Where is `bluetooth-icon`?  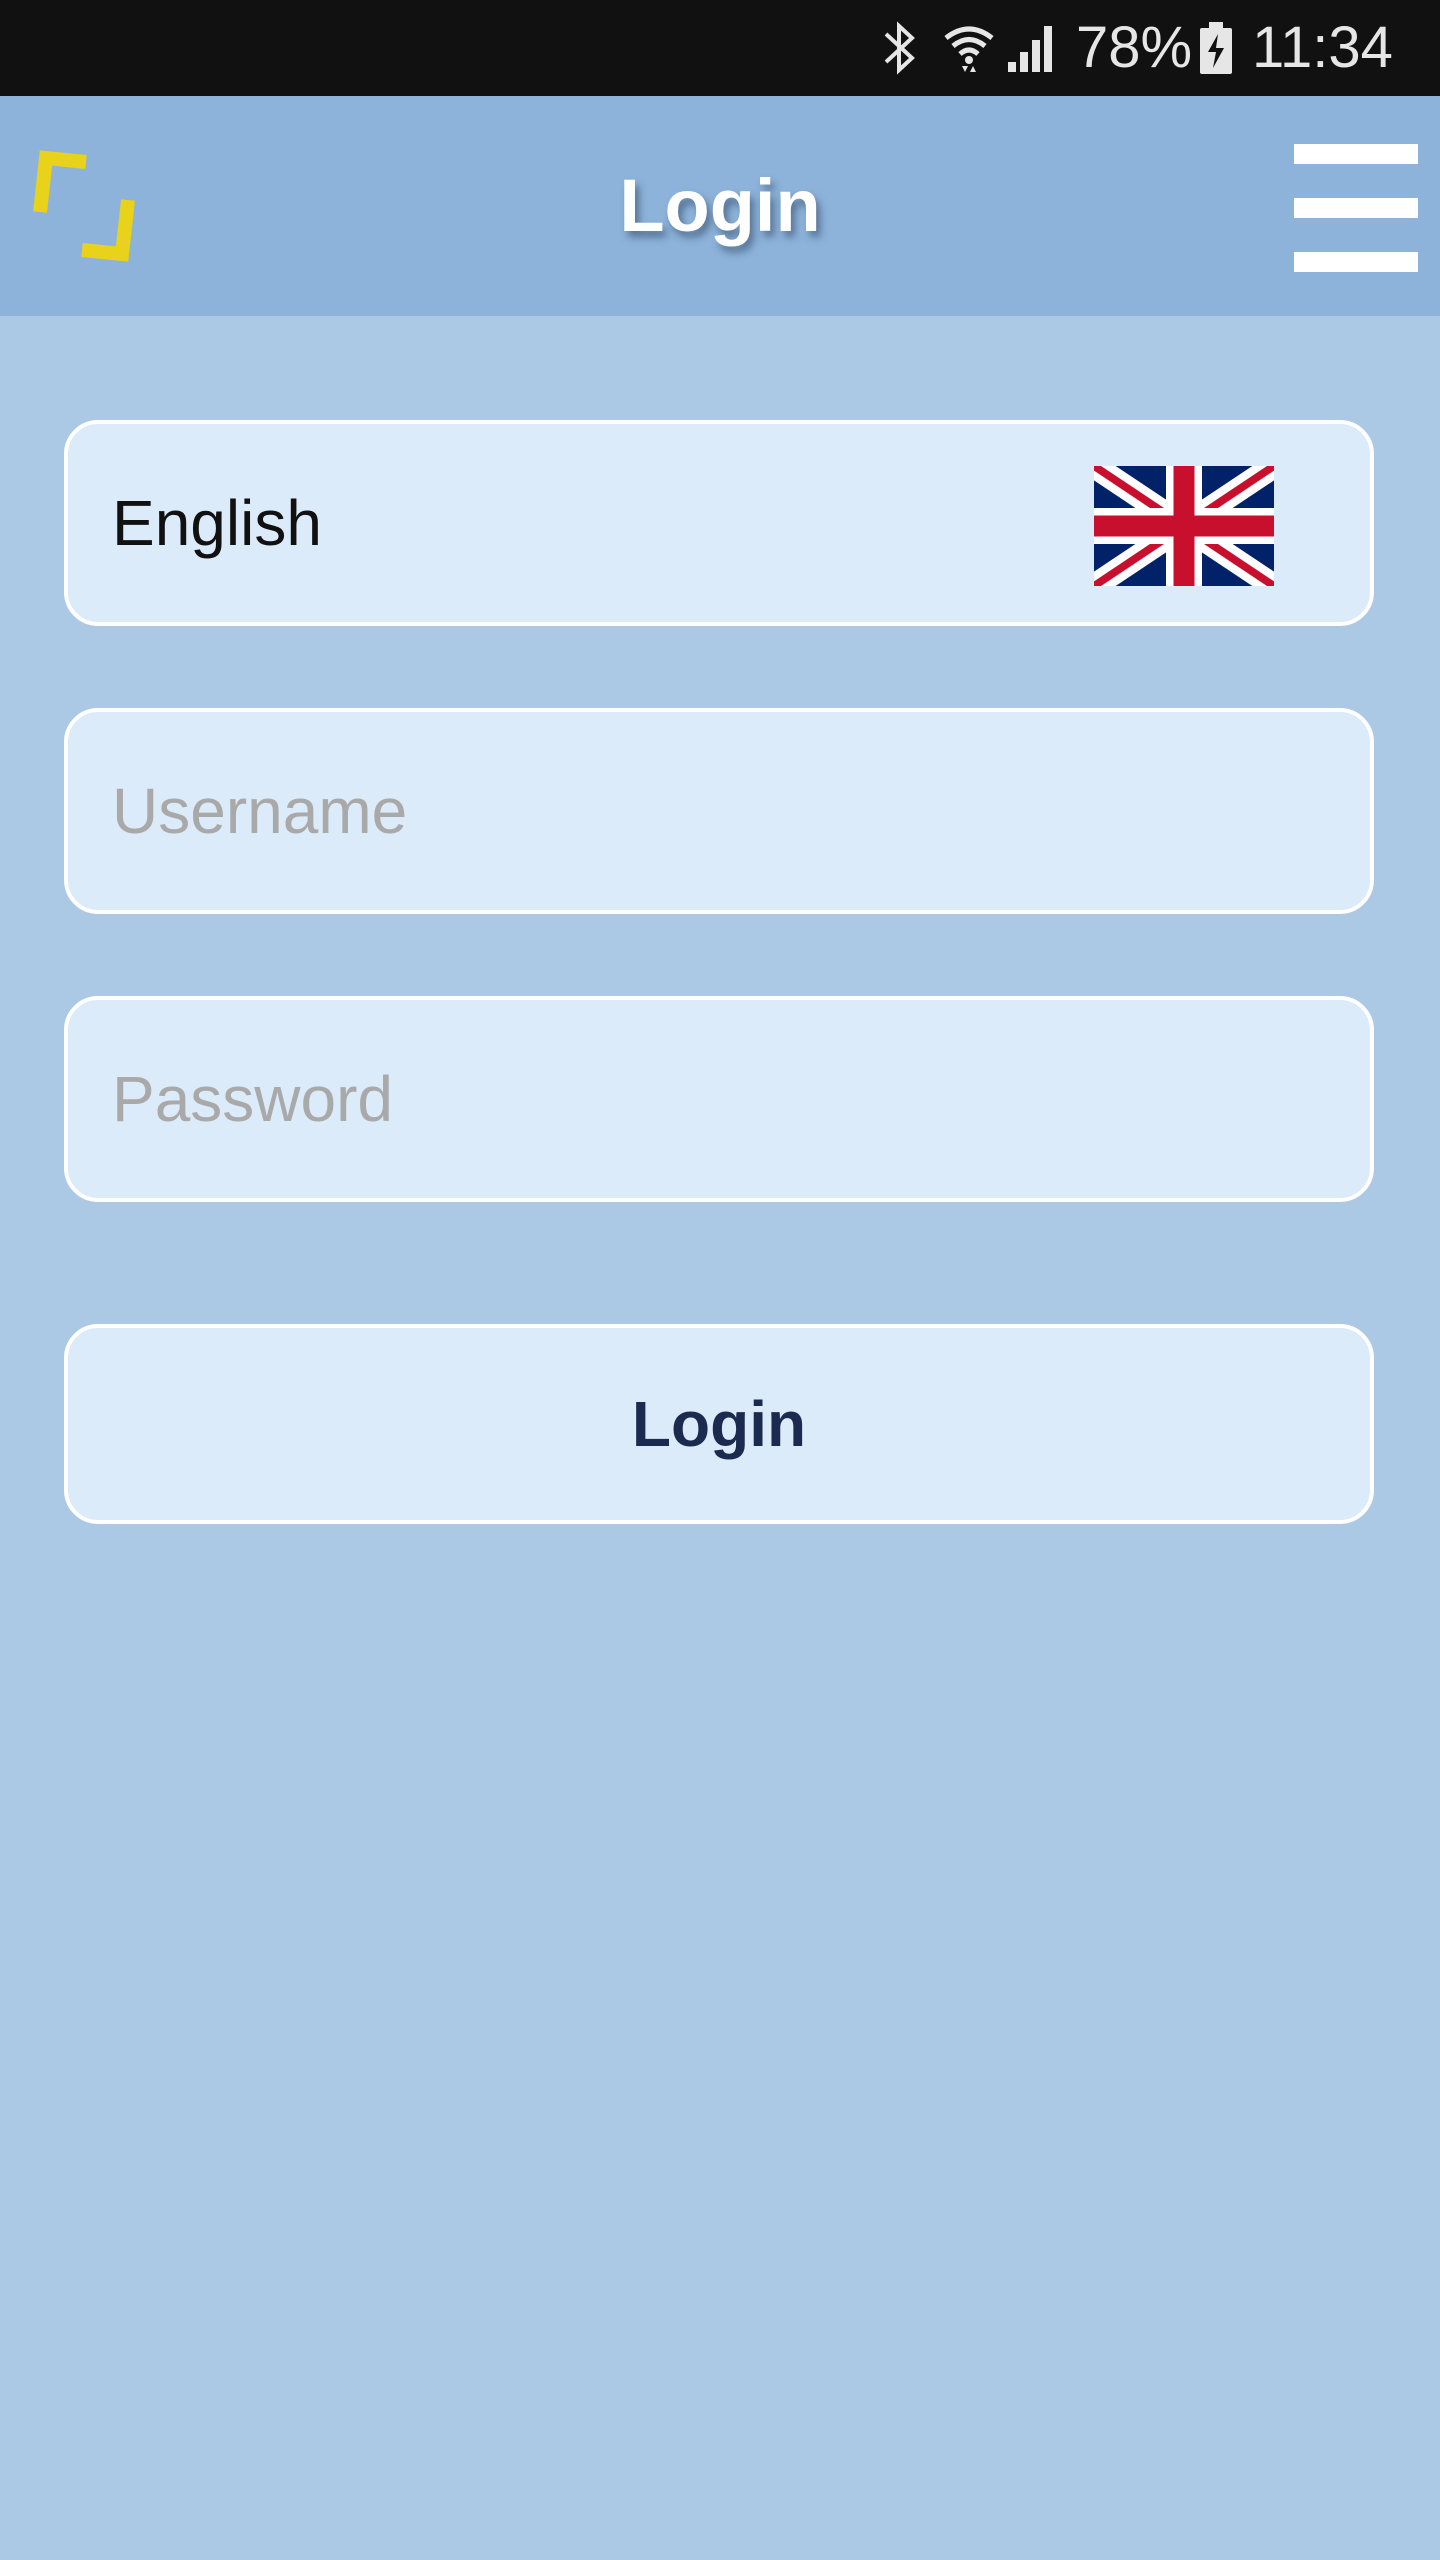 bluetooth-icon is located at coordinates (900, 48).